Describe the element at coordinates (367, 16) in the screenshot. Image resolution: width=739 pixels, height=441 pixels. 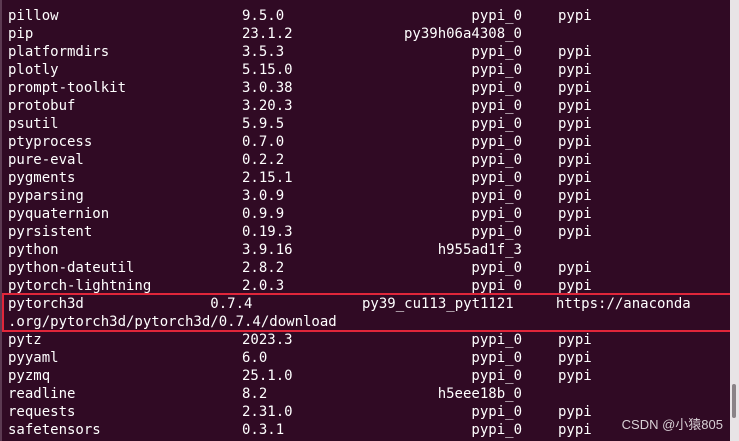
I see `package-row: pillow 9.5.0 pypi_0 pypi` at that location.